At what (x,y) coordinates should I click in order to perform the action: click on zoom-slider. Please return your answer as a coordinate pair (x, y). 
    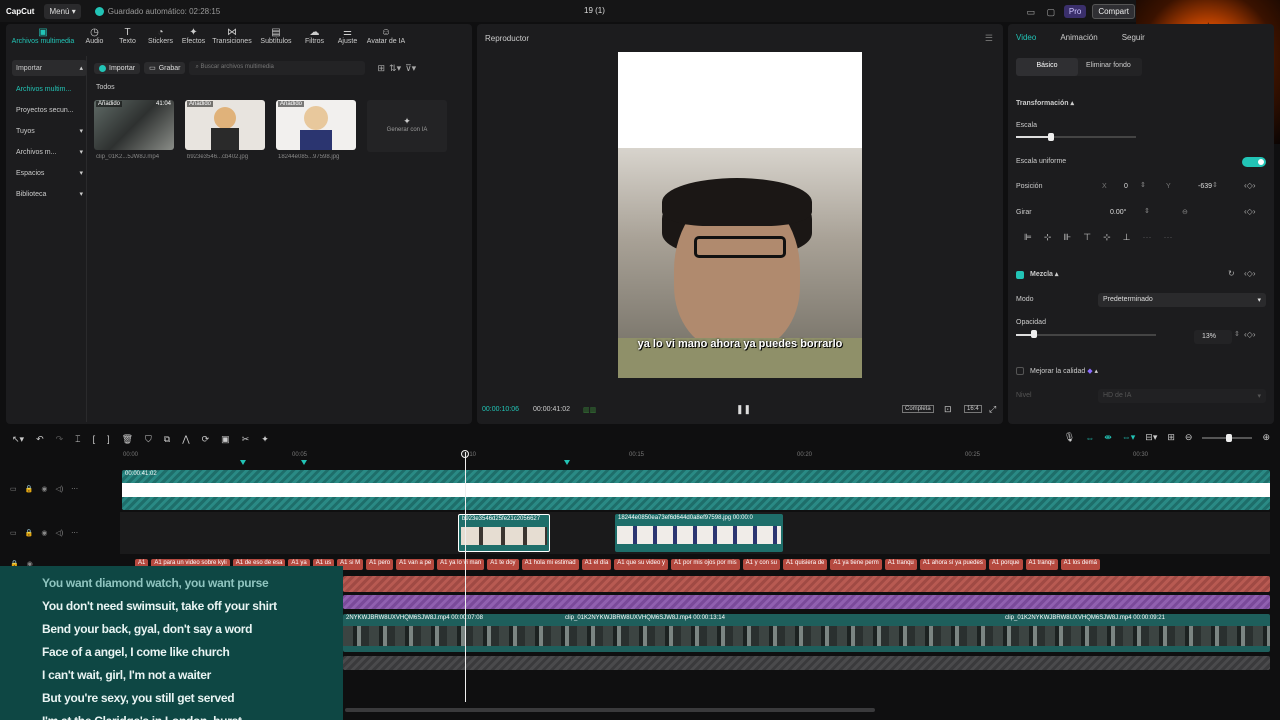
    Looking at the image, I should click on (1227, 437).